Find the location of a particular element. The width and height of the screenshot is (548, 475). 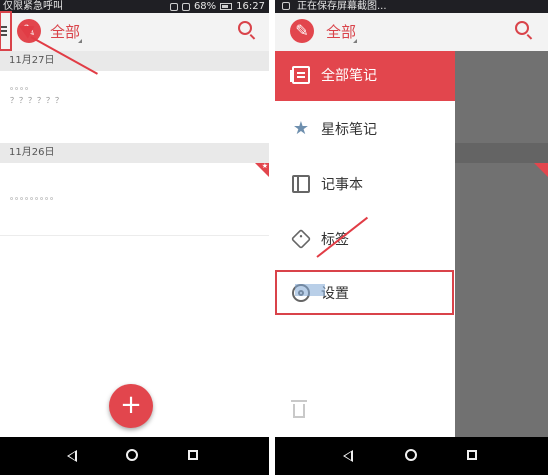

drawer-item-all-notes: 全部笔记 is located at coordinates (365, 76).